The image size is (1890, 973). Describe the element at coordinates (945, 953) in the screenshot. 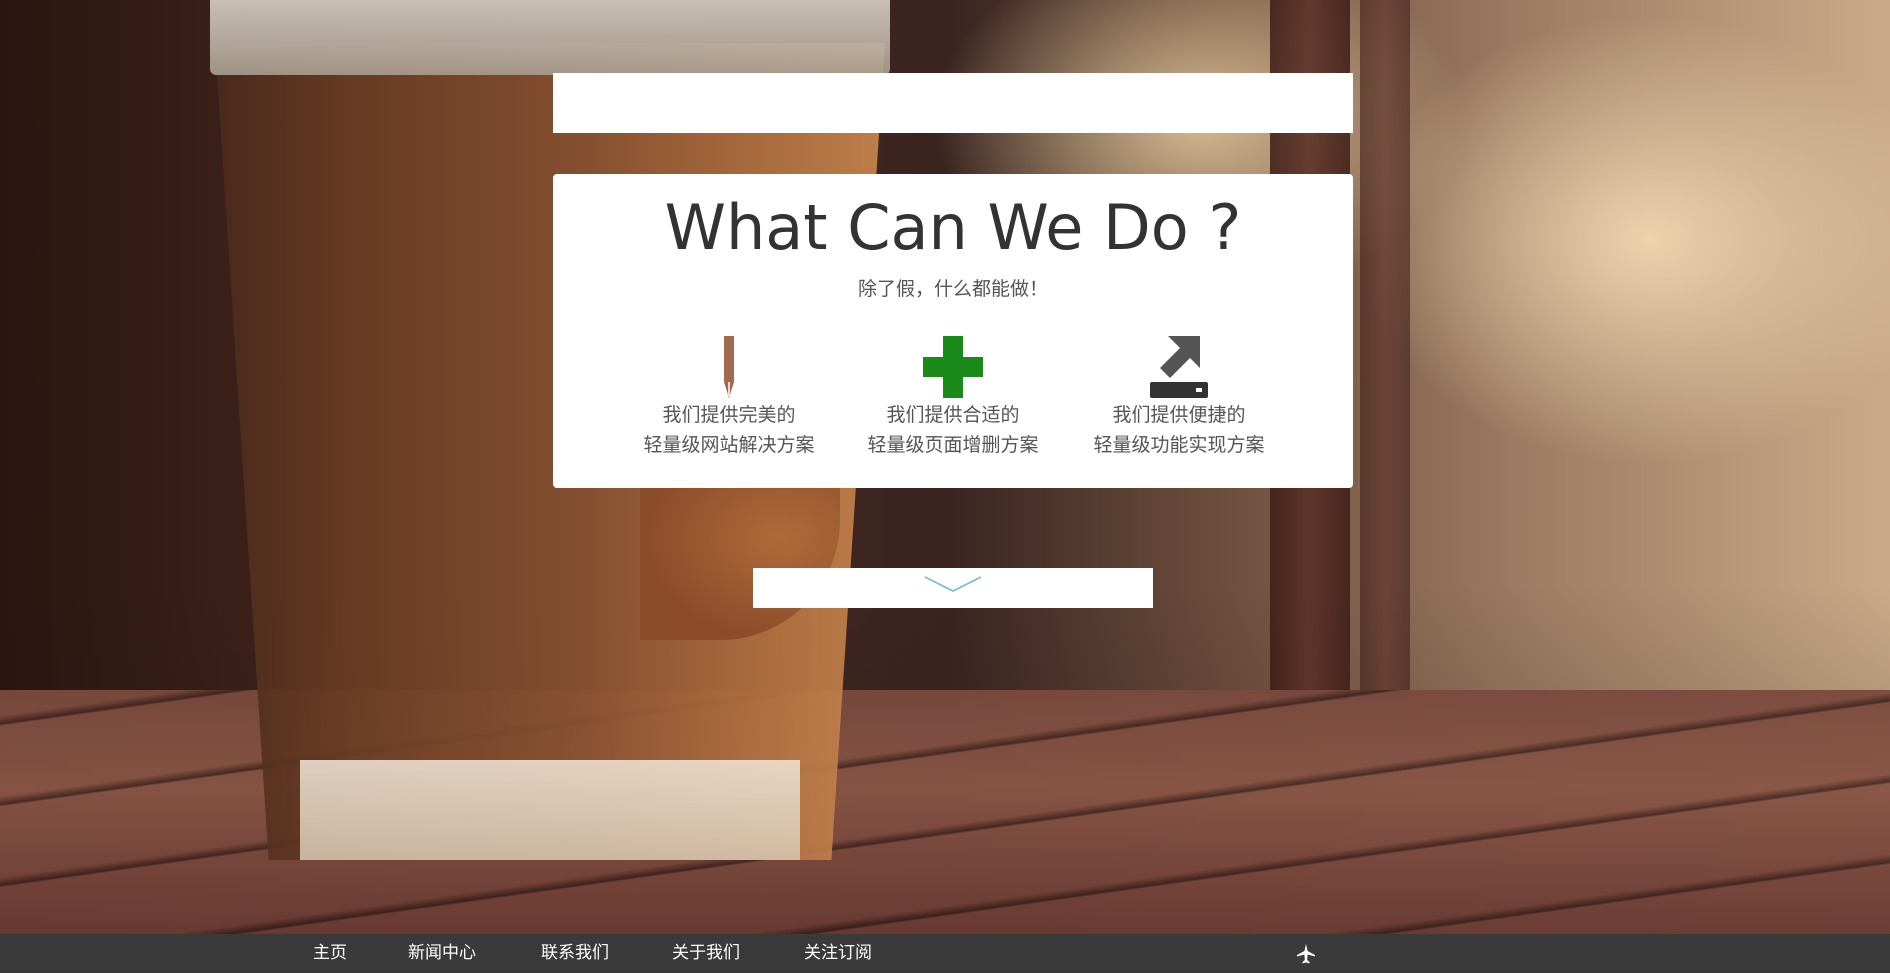

I see `bottom-nav: 主页 新闻中心 联系我们 关于我们 关注订阅` at that location.